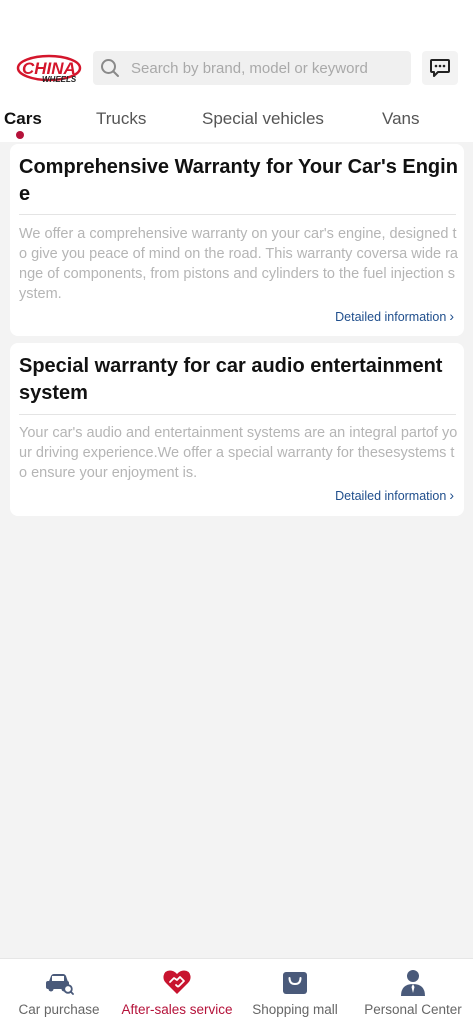  Describe the element at coordinates (177, 982) in the screenshot. I see `handshake-heart-icon` at that location.